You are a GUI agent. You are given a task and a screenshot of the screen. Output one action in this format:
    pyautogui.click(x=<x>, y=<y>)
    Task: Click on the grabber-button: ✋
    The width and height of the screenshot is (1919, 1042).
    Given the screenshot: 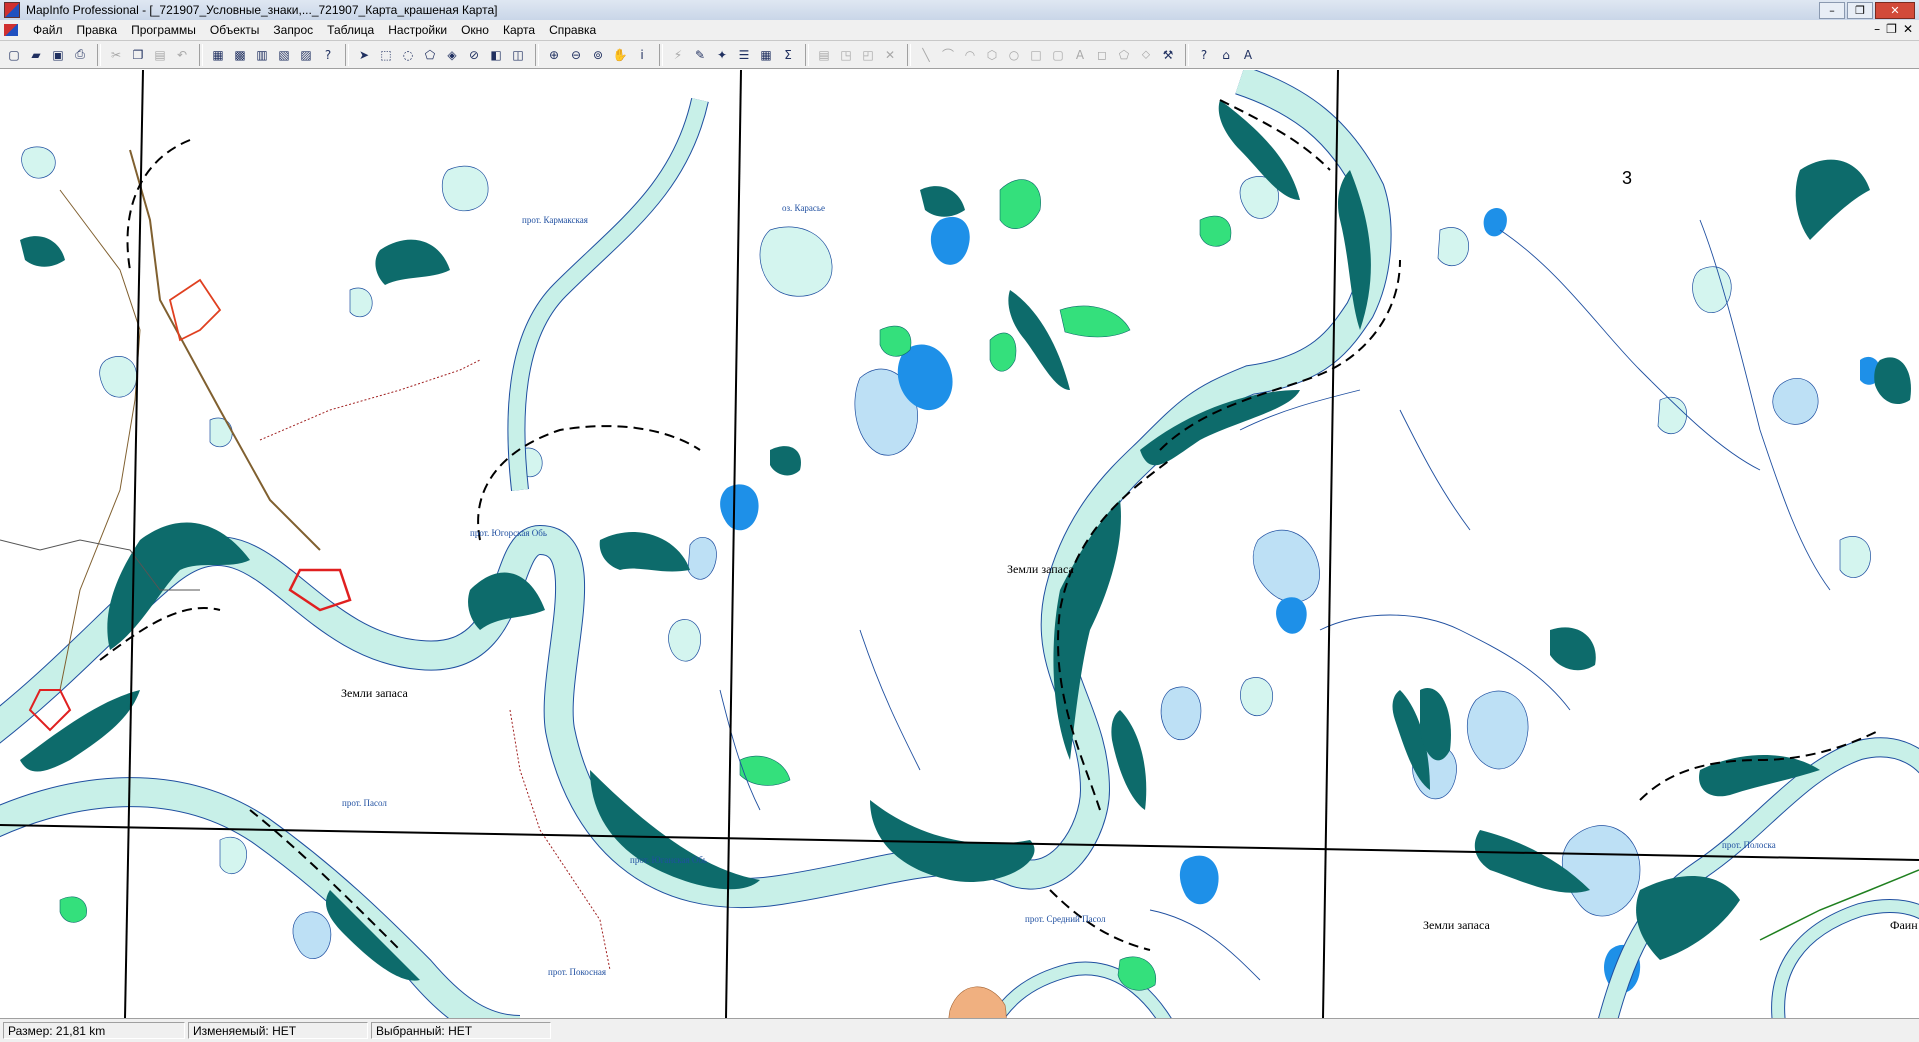 What is the action you would take?
    pyautogui.click(x=620, y=55)
    